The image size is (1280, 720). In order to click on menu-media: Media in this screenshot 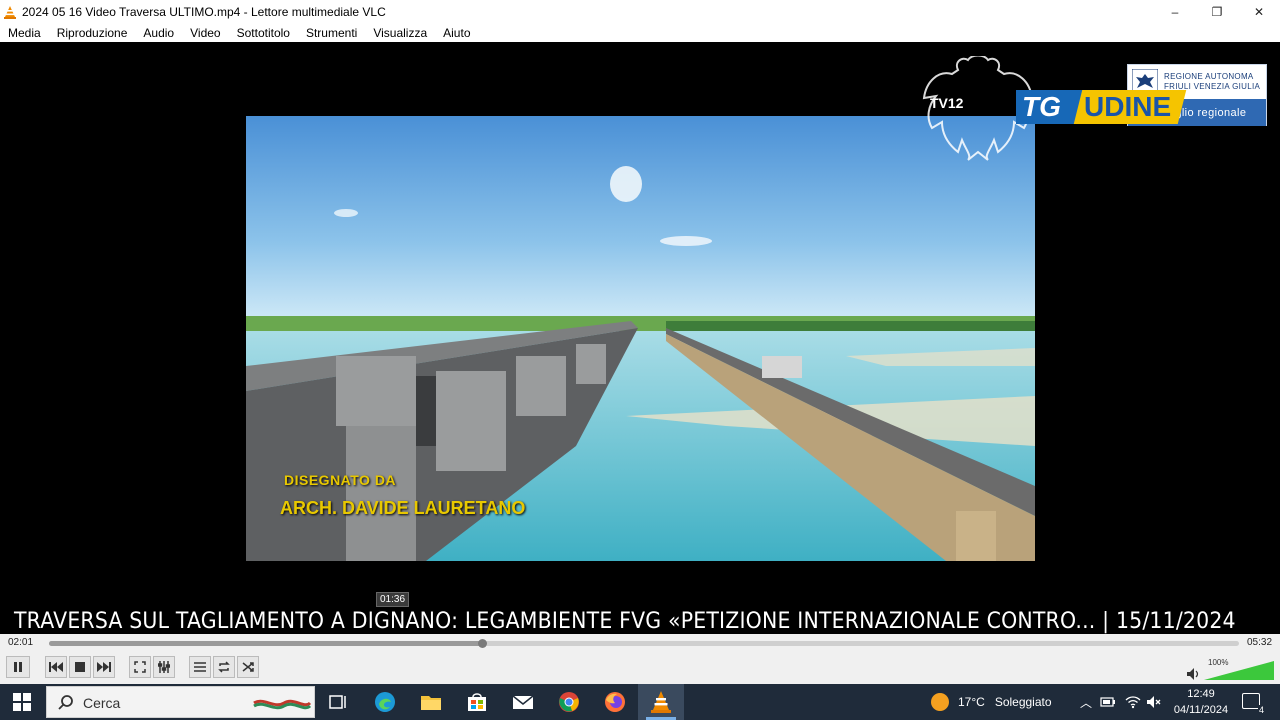, I will do `click(24, 33)`.